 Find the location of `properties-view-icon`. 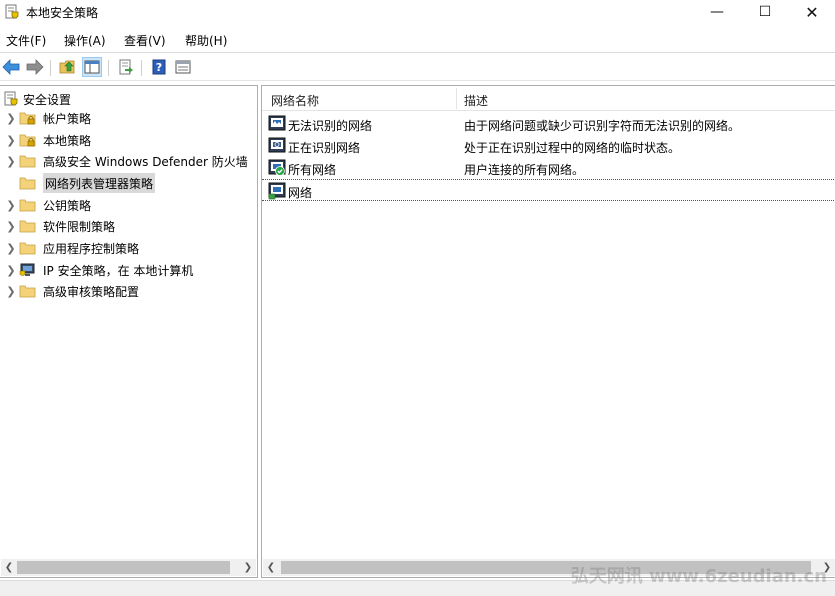

properties-view-icon is located at coordinates (183, 67).